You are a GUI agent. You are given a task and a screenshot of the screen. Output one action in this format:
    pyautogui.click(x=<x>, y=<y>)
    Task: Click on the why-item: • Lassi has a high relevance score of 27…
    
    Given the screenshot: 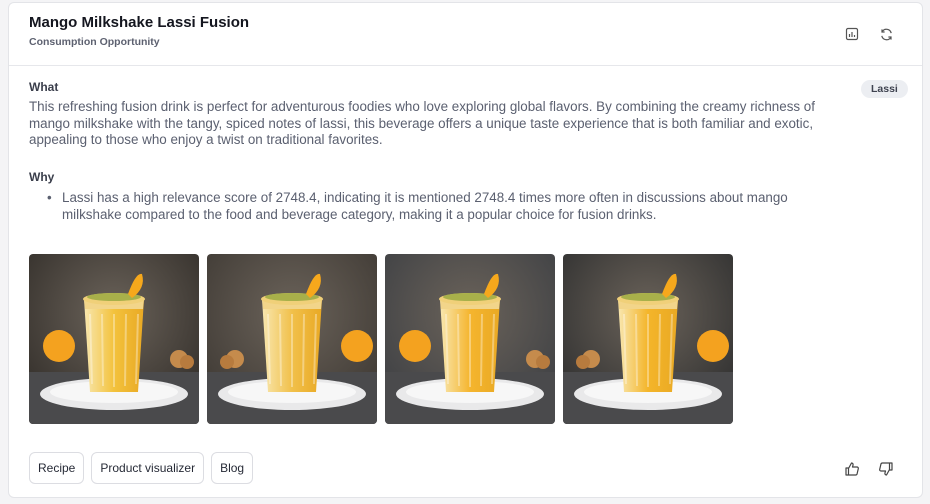 What is the action you would take?
    pyautogui.click(x=424, y=206)
    